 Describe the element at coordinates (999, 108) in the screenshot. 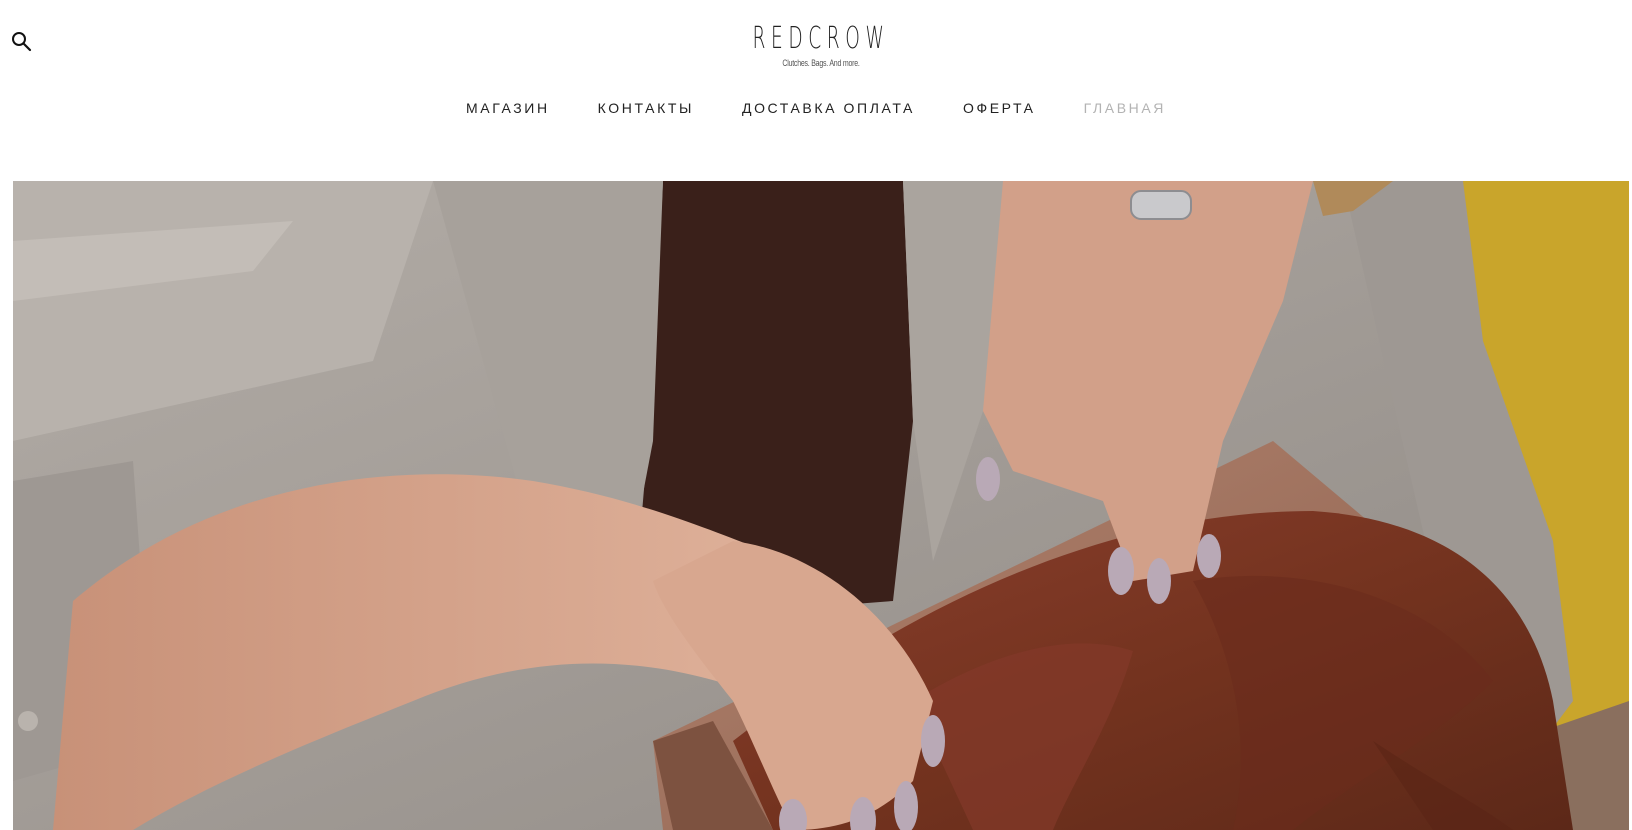

I see `nav-item-offer: ОФЕРТА` at that location.